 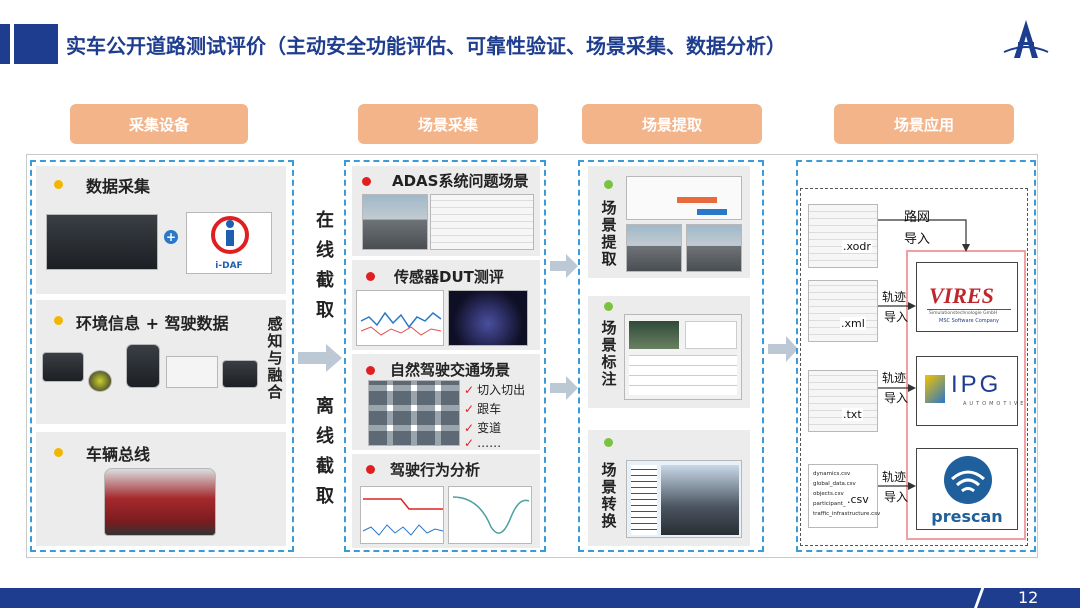 I want to click on prescan-logo: prescan, so click(x=967, y=516).